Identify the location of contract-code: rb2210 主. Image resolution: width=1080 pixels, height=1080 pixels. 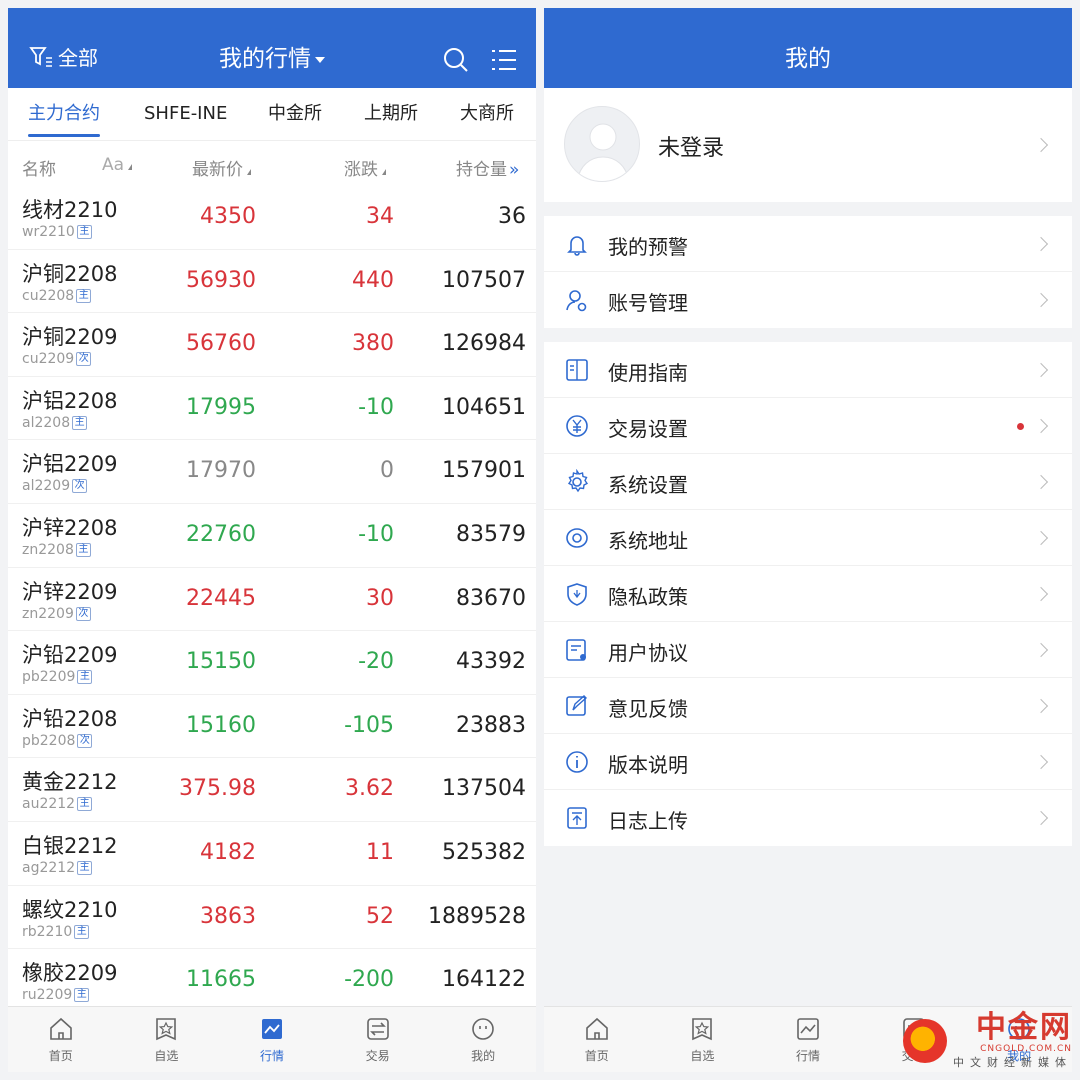
(56, 932).